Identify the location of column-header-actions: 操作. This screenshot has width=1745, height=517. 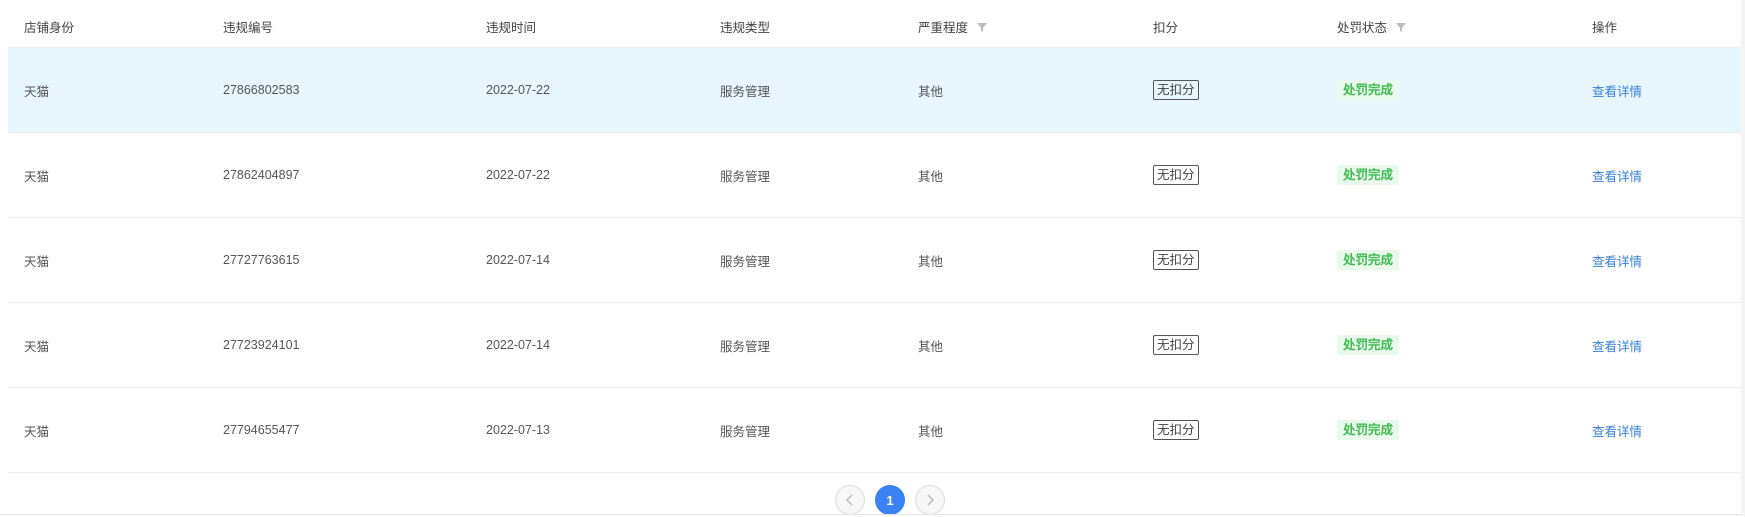
(1605, 28).